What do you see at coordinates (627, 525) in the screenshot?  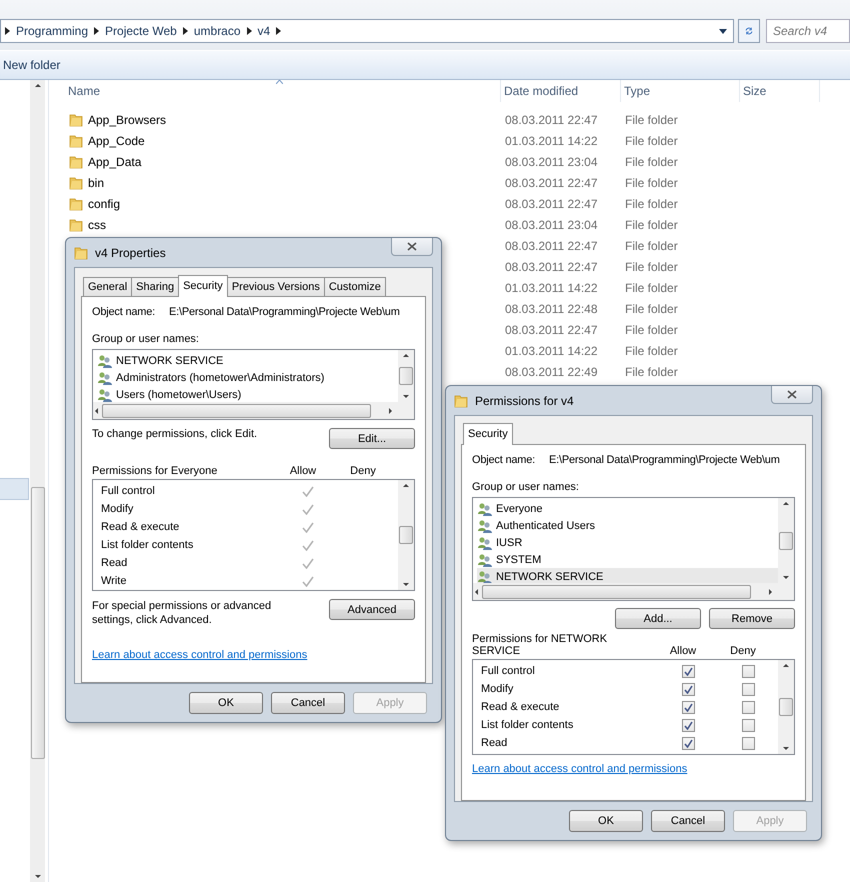 I see `group-item: Authenticated Users` at bounding box center [627, 525].